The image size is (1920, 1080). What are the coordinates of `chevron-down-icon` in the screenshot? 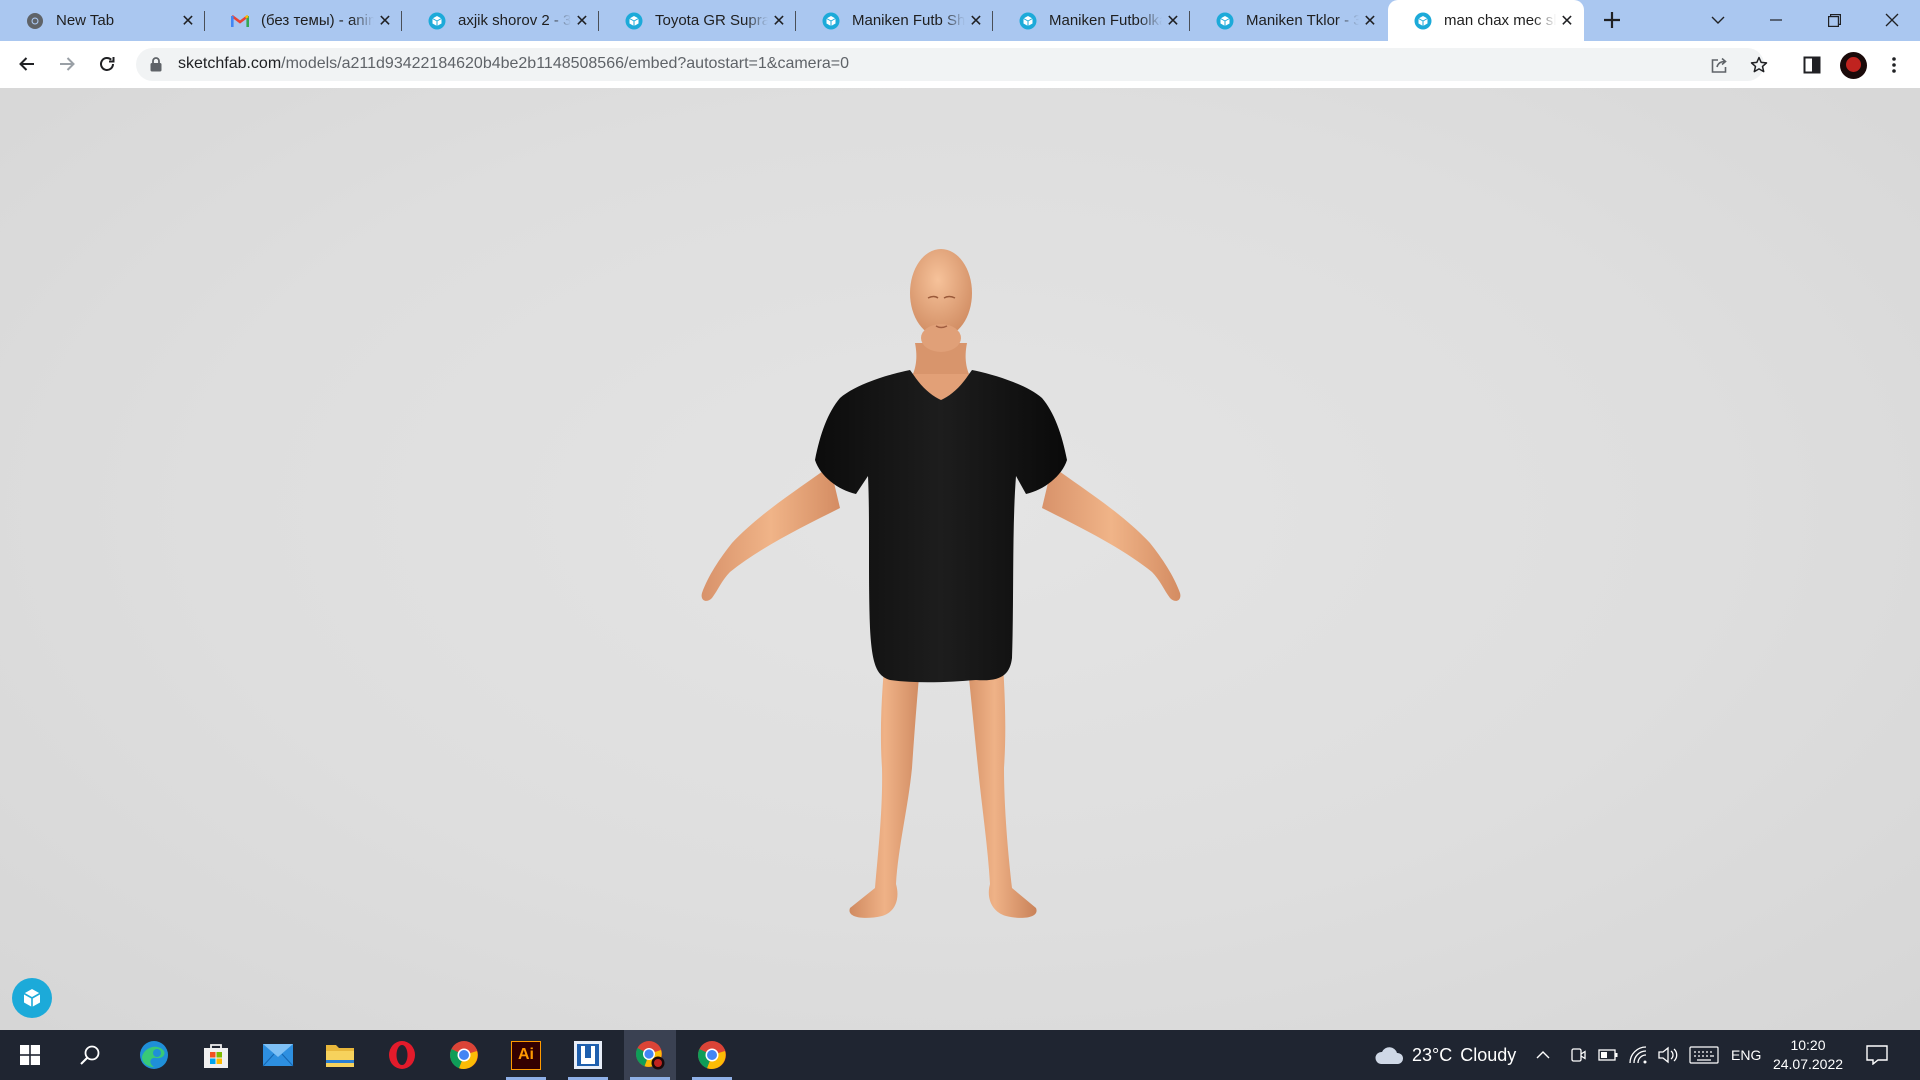 It's located at (1718, 20).